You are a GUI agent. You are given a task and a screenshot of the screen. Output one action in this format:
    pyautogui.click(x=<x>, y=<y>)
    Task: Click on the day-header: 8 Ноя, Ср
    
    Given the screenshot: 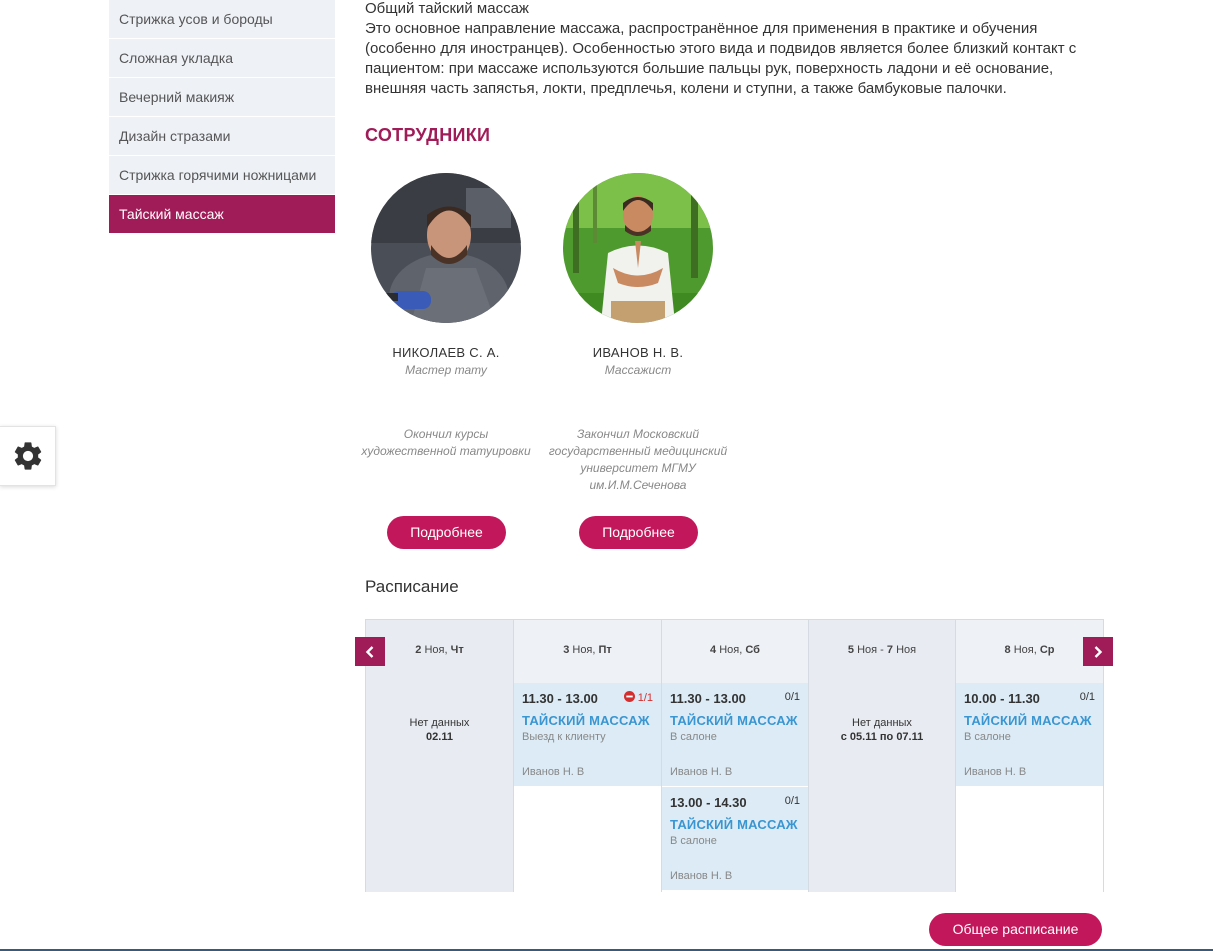 What is the action you would take?
    pyautogui.click(x=1029, y=651)
    